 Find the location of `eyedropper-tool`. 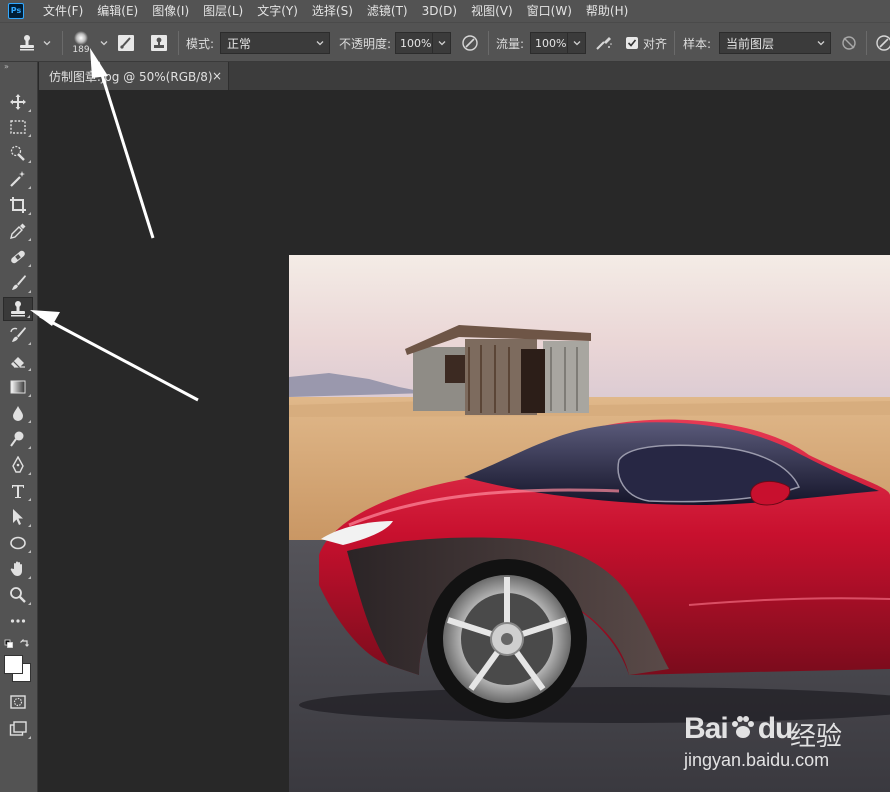

eyedropper-tool is located at coordinates (18, 231).